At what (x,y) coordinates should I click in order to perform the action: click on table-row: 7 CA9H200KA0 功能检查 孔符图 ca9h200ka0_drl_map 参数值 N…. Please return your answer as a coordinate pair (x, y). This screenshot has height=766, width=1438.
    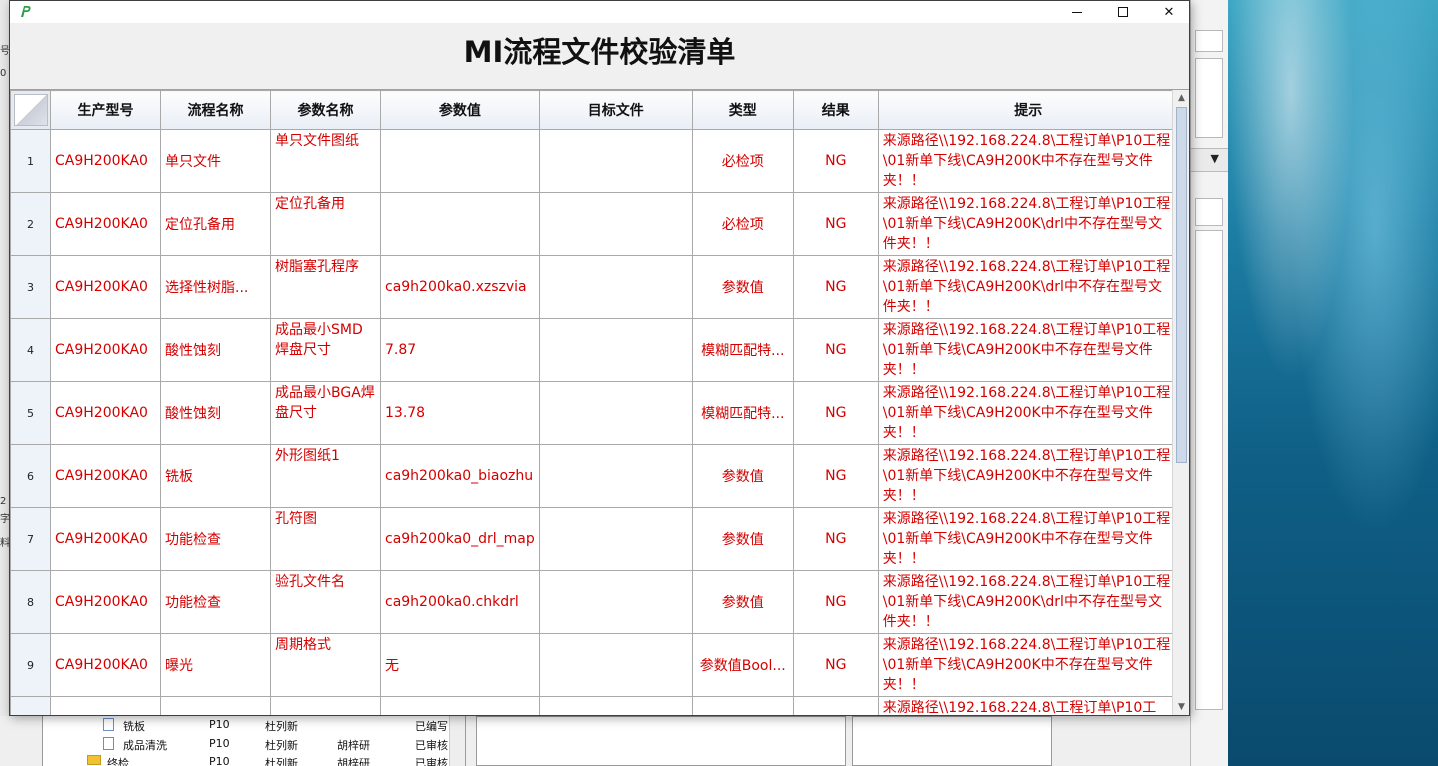
    Looking at the image, I should click on (594, 539).